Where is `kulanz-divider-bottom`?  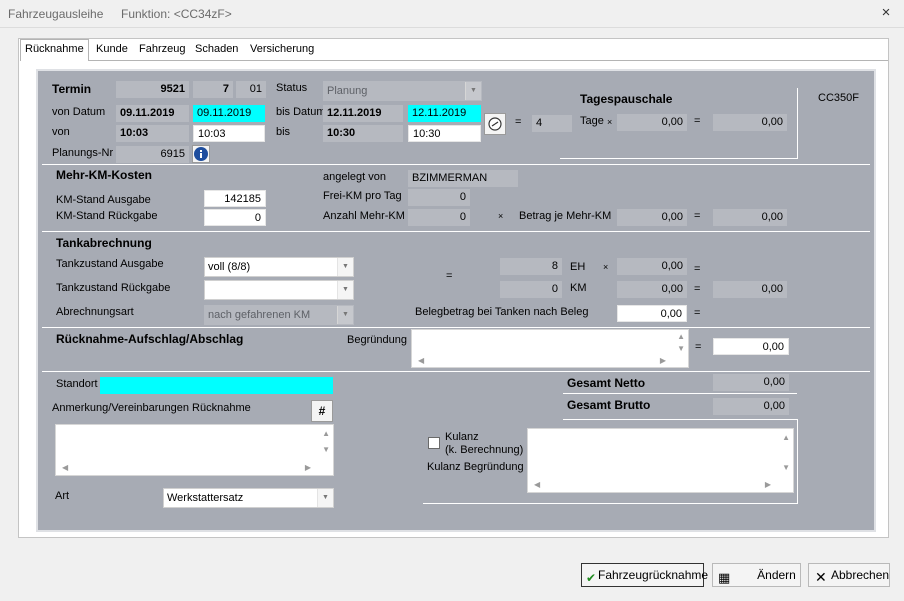 kulanz-divider-bottom is located at coordinates (610, 503).